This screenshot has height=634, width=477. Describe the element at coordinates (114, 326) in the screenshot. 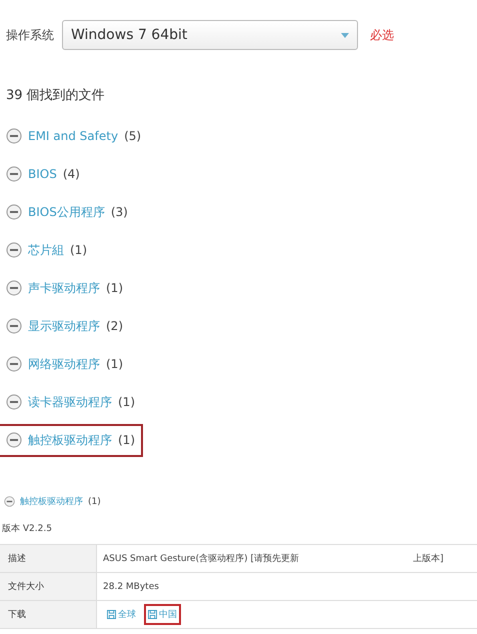

I see `category-count: (2)` at that location.